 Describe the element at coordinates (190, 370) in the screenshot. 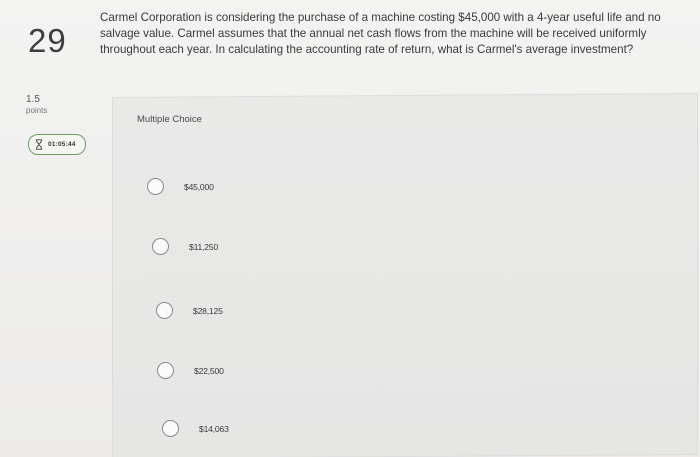

I see `option-4: $22,500` at that location.